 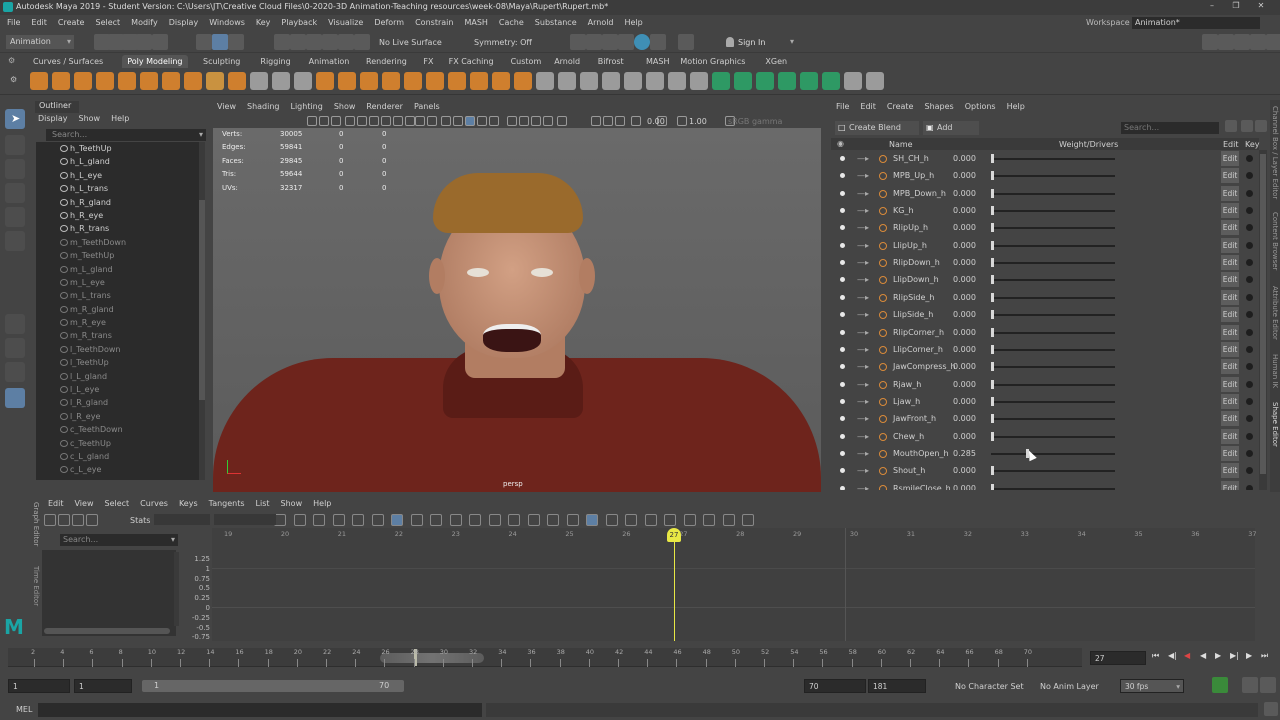 I want to click on graph-snap-keys-icon, so click(x=748, y=520).